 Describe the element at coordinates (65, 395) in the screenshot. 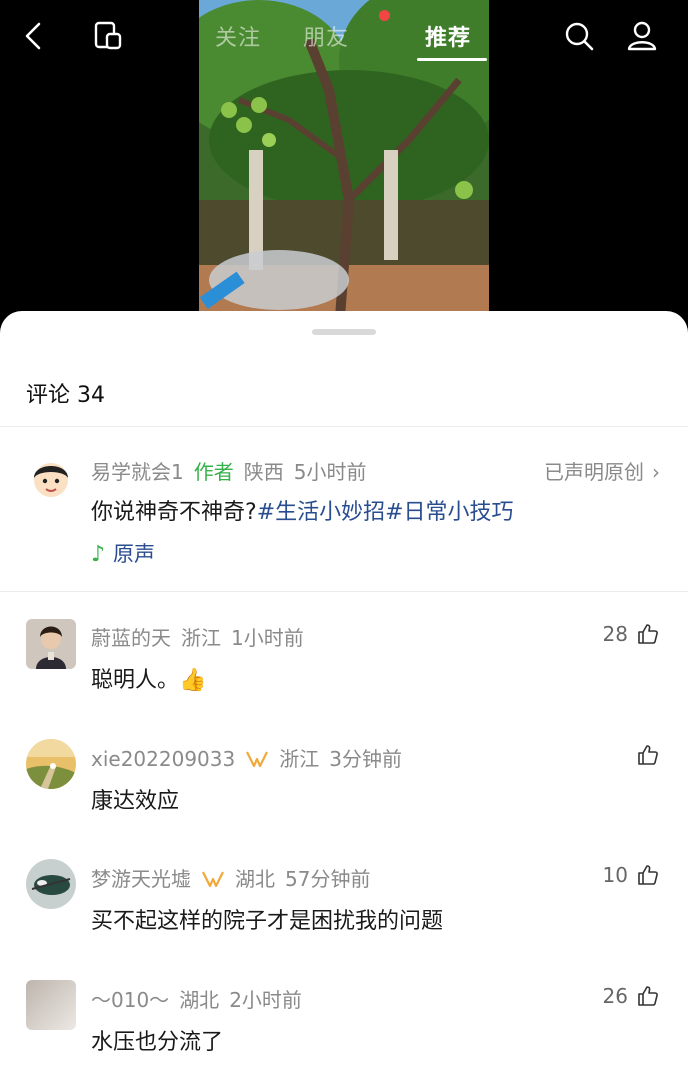

I see `comment-count-title: 评论 34` at that location.